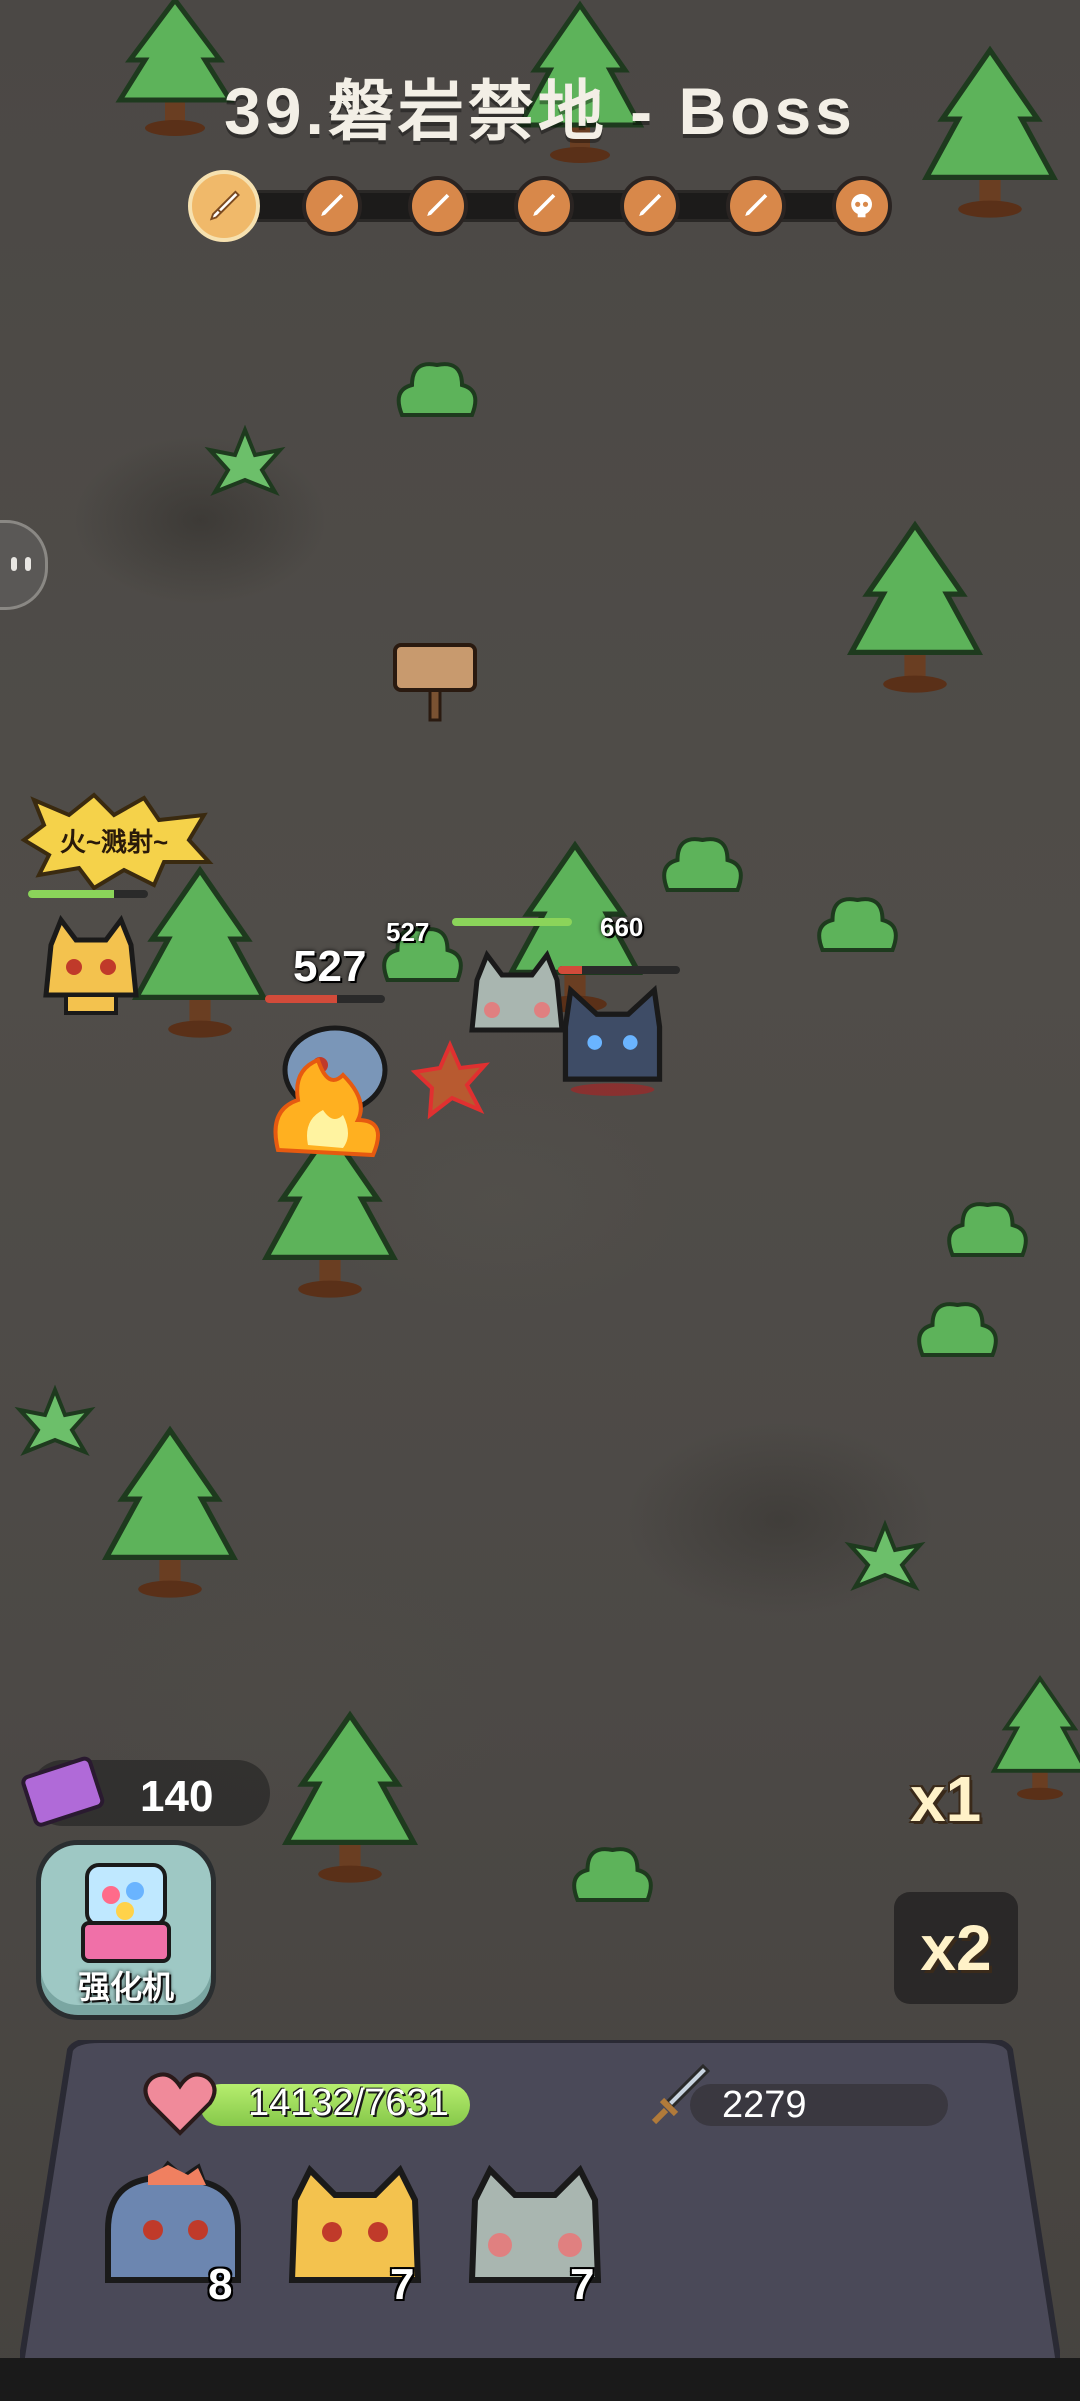 The image size is (1080, 2401). I want to click on fire-splash-effect, so click(326, 1107).